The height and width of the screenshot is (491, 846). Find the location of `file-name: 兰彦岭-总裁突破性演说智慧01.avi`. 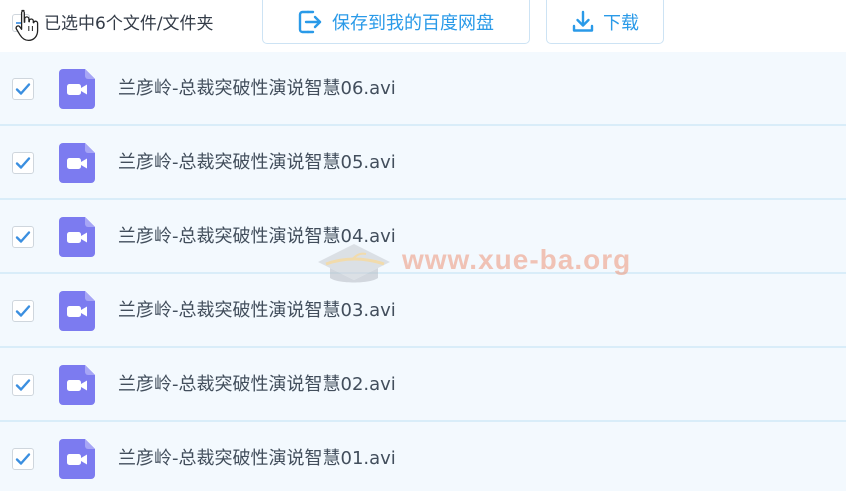

file-name: 兰彦岭-总裁突破性演说智慧01.avi is located at coordinates (257, 459).